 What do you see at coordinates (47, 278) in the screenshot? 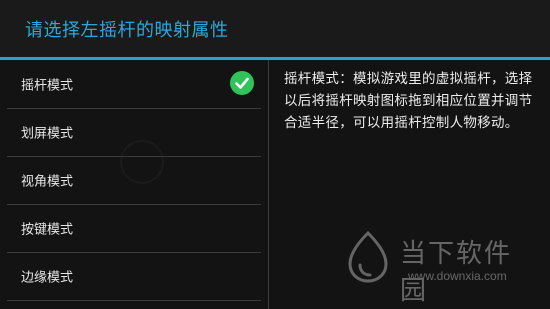
I see `mode-item-label: 边缘模式` at bounding box center [47, 278].